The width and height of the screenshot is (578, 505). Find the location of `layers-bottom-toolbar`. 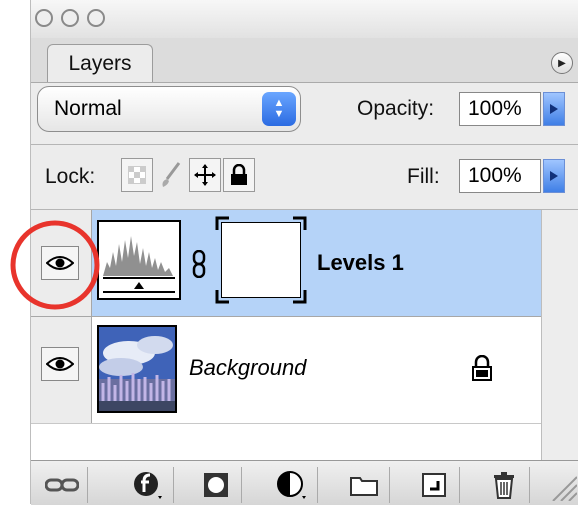

layers-bottom-toolbar is located at coordinates (304, 482).